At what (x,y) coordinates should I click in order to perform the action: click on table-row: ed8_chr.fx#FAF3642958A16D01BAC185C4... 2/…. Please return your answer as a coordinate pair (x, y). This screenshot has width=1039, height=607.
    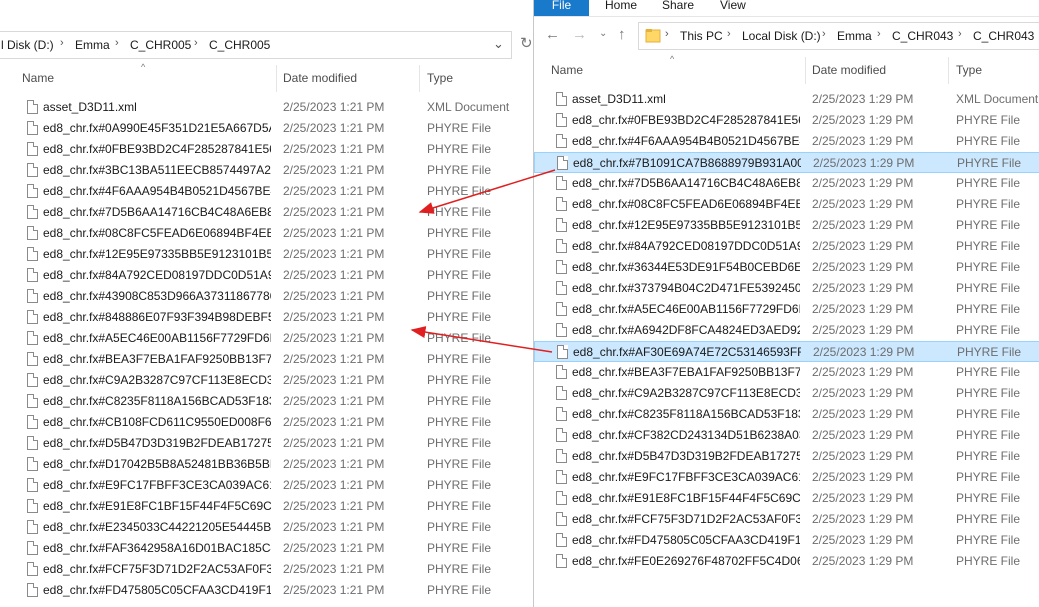
    Looking at the image, I should click on (266, 548).